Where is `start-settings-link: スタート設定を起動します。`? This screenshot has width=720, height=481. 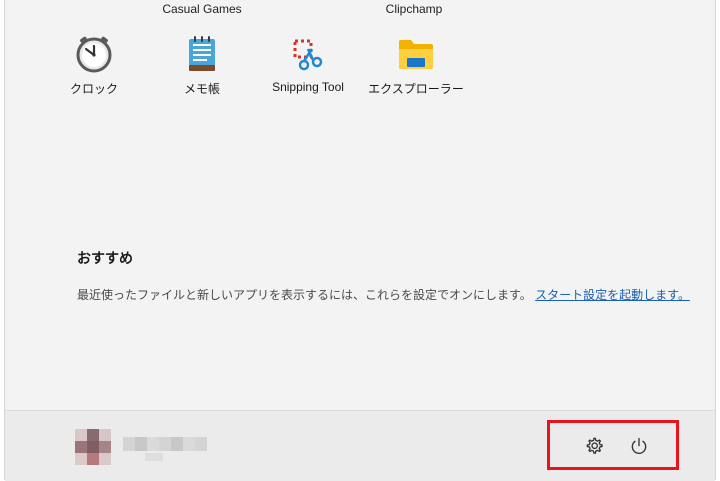 start-settings-link: スタート設定を起動します。 is located at coordinates (612, 295).